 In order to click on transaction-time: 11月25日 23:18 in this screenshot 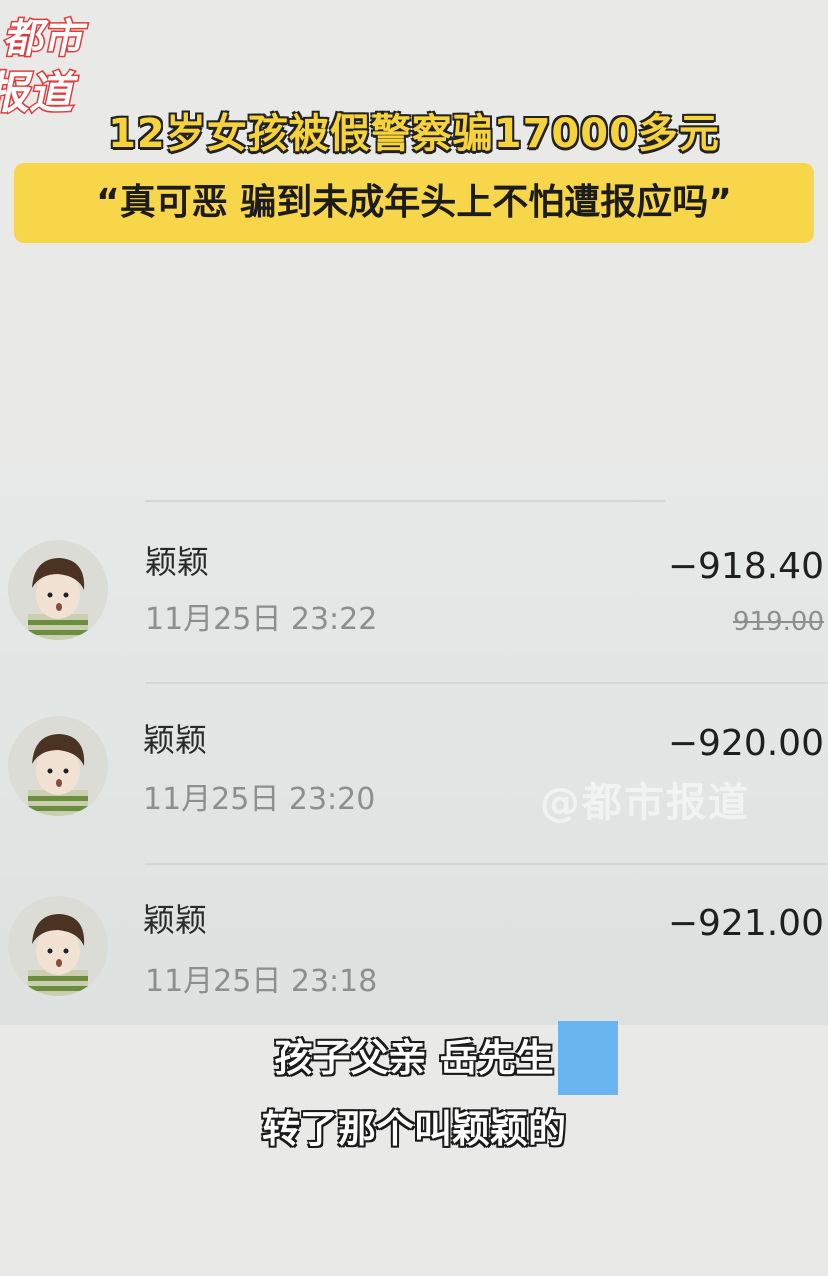, I will do `click(261, 981)`.